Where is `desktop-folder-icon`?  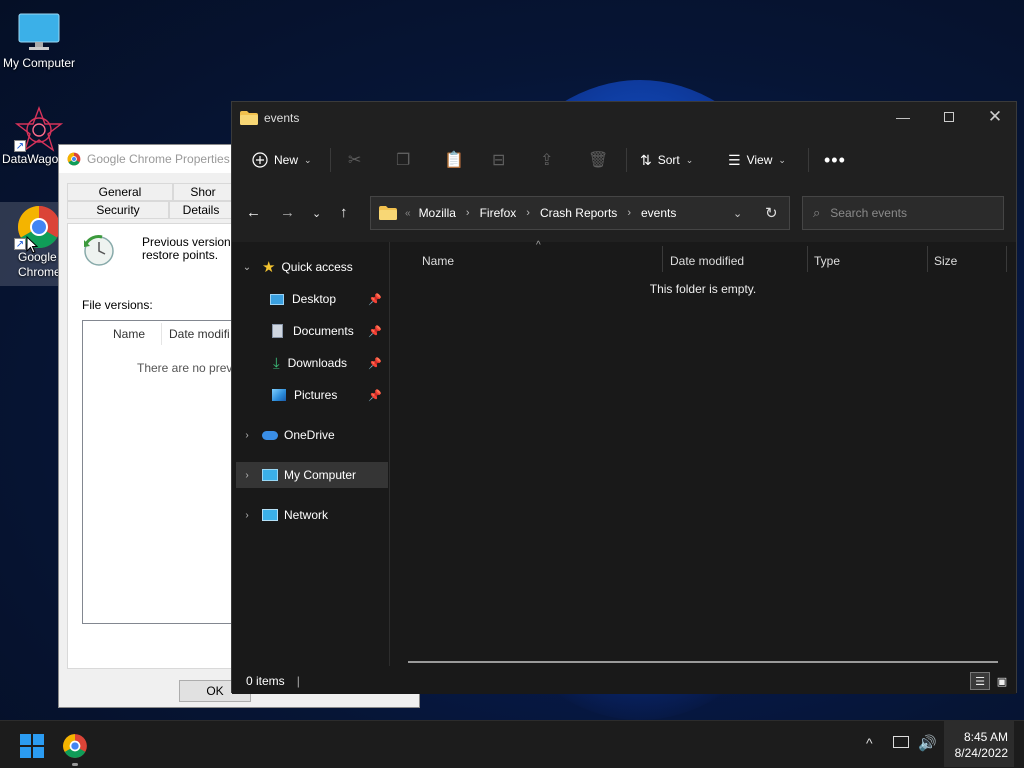
desktop-folder-icon is located at coordinates (277, 299).